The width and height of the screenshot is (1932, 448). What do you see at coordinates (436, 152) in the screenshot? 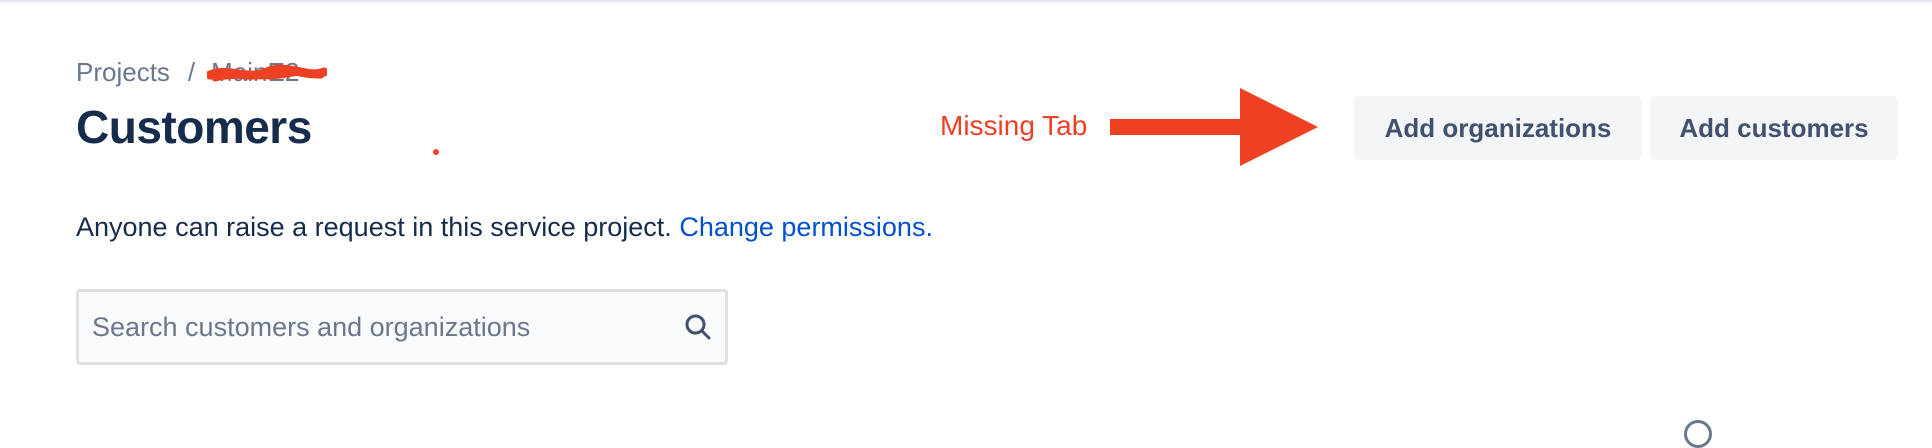
I see `annotation-dot` at bounding box center [436, 152].